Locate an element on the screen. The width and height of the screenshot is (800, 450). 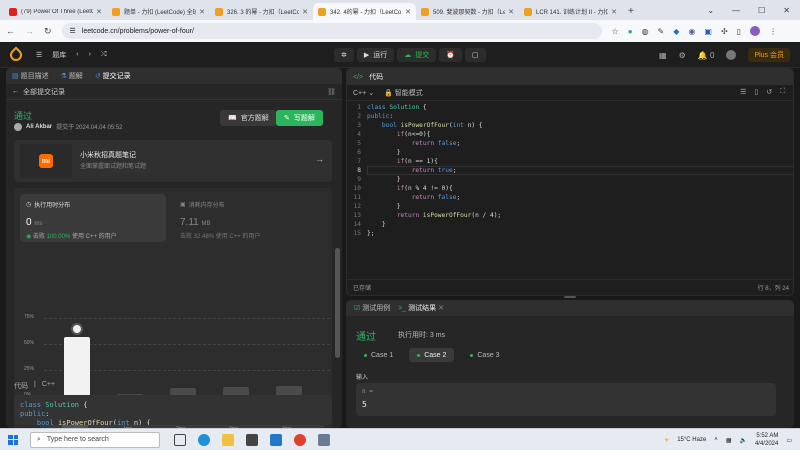
edge-icon is located at coordinates (204, 439).